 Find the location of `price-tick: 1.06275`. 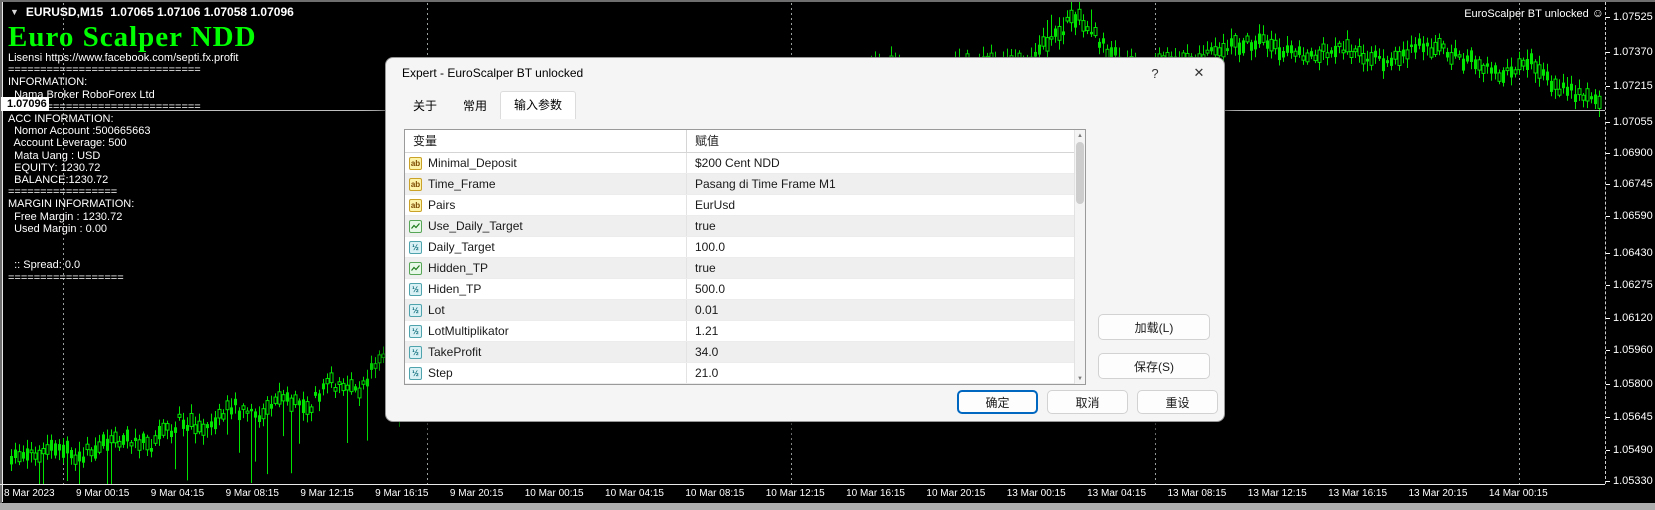

price-tick: 1.06275 is located at coordinates (1629, 285).